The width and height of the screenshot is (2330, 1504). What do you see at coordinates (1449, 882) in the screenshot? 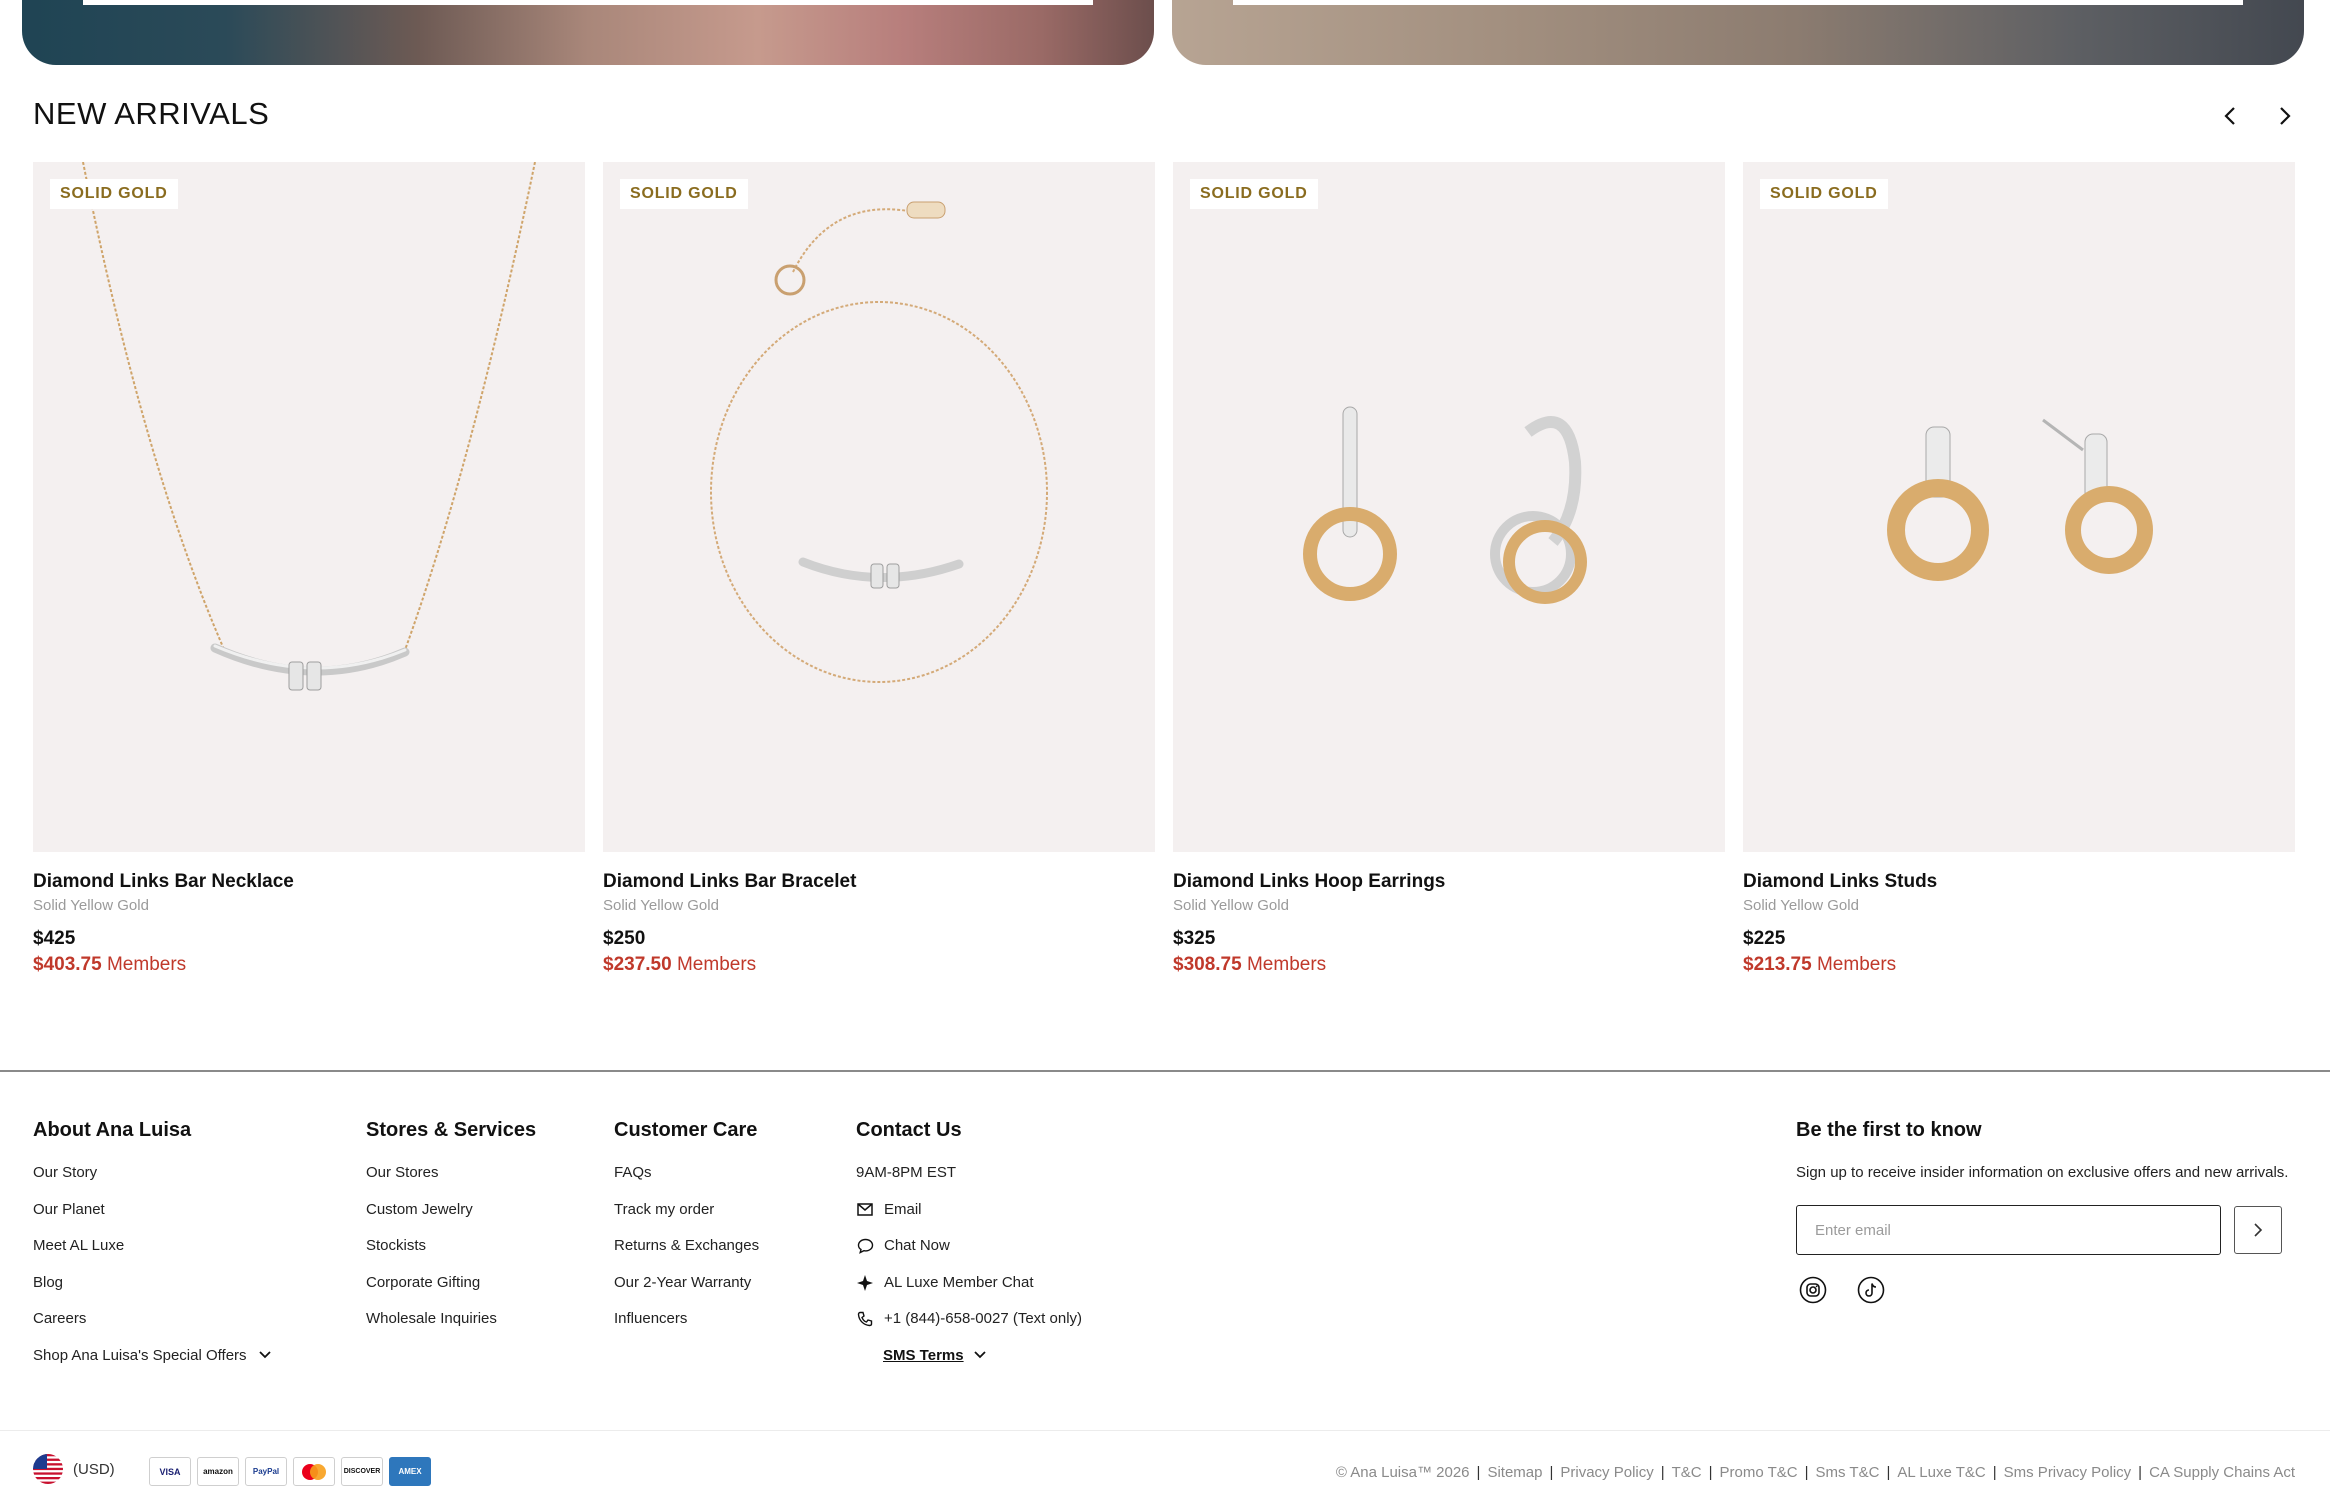
I see `product-name: Diamond Links Hoop Earrings` at bounding box center [1449, 882].